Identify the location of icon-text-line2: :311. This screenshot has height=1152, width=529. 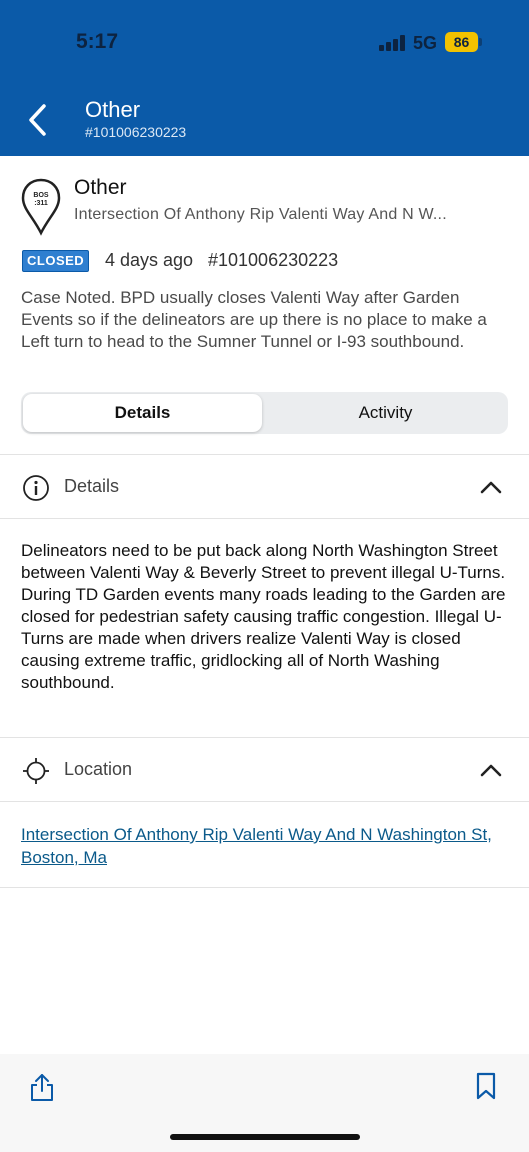
(41, 203).